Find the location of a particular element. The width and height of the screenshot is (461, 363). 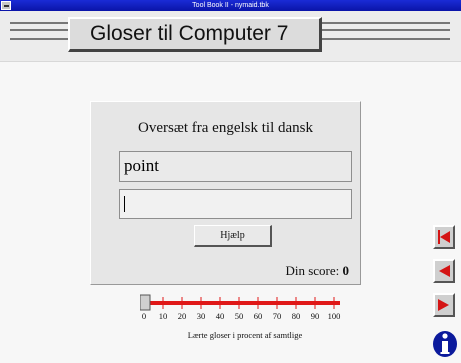

progress-tick-label: 60 is located at coordinates (258, 316).